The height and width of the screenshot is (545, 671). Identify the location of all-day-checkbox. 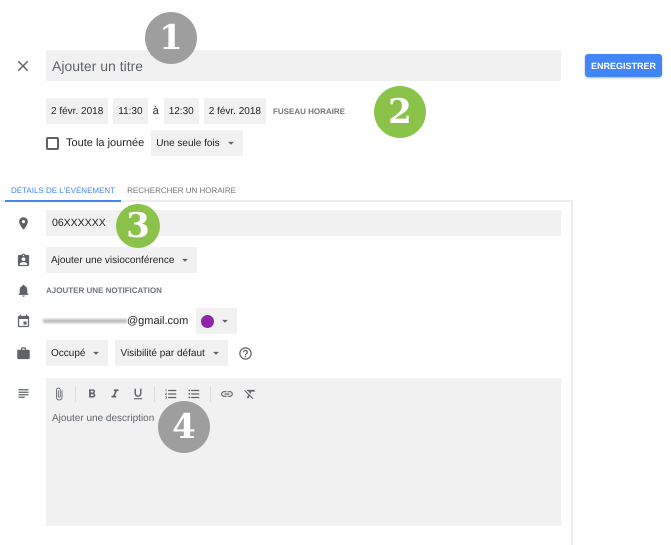
(52, 143).